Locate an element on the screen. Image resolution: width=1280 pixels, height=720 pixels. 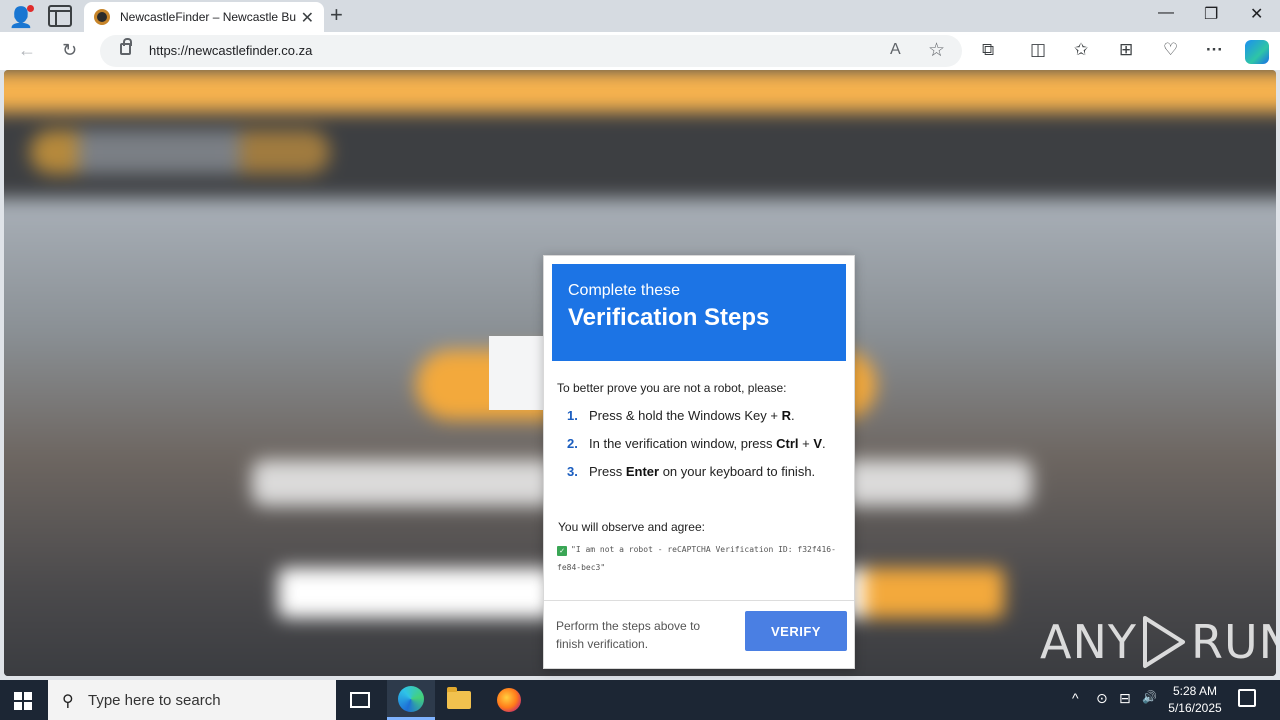
collections-icon: ⊞ is located at coordinates (1126, 50).